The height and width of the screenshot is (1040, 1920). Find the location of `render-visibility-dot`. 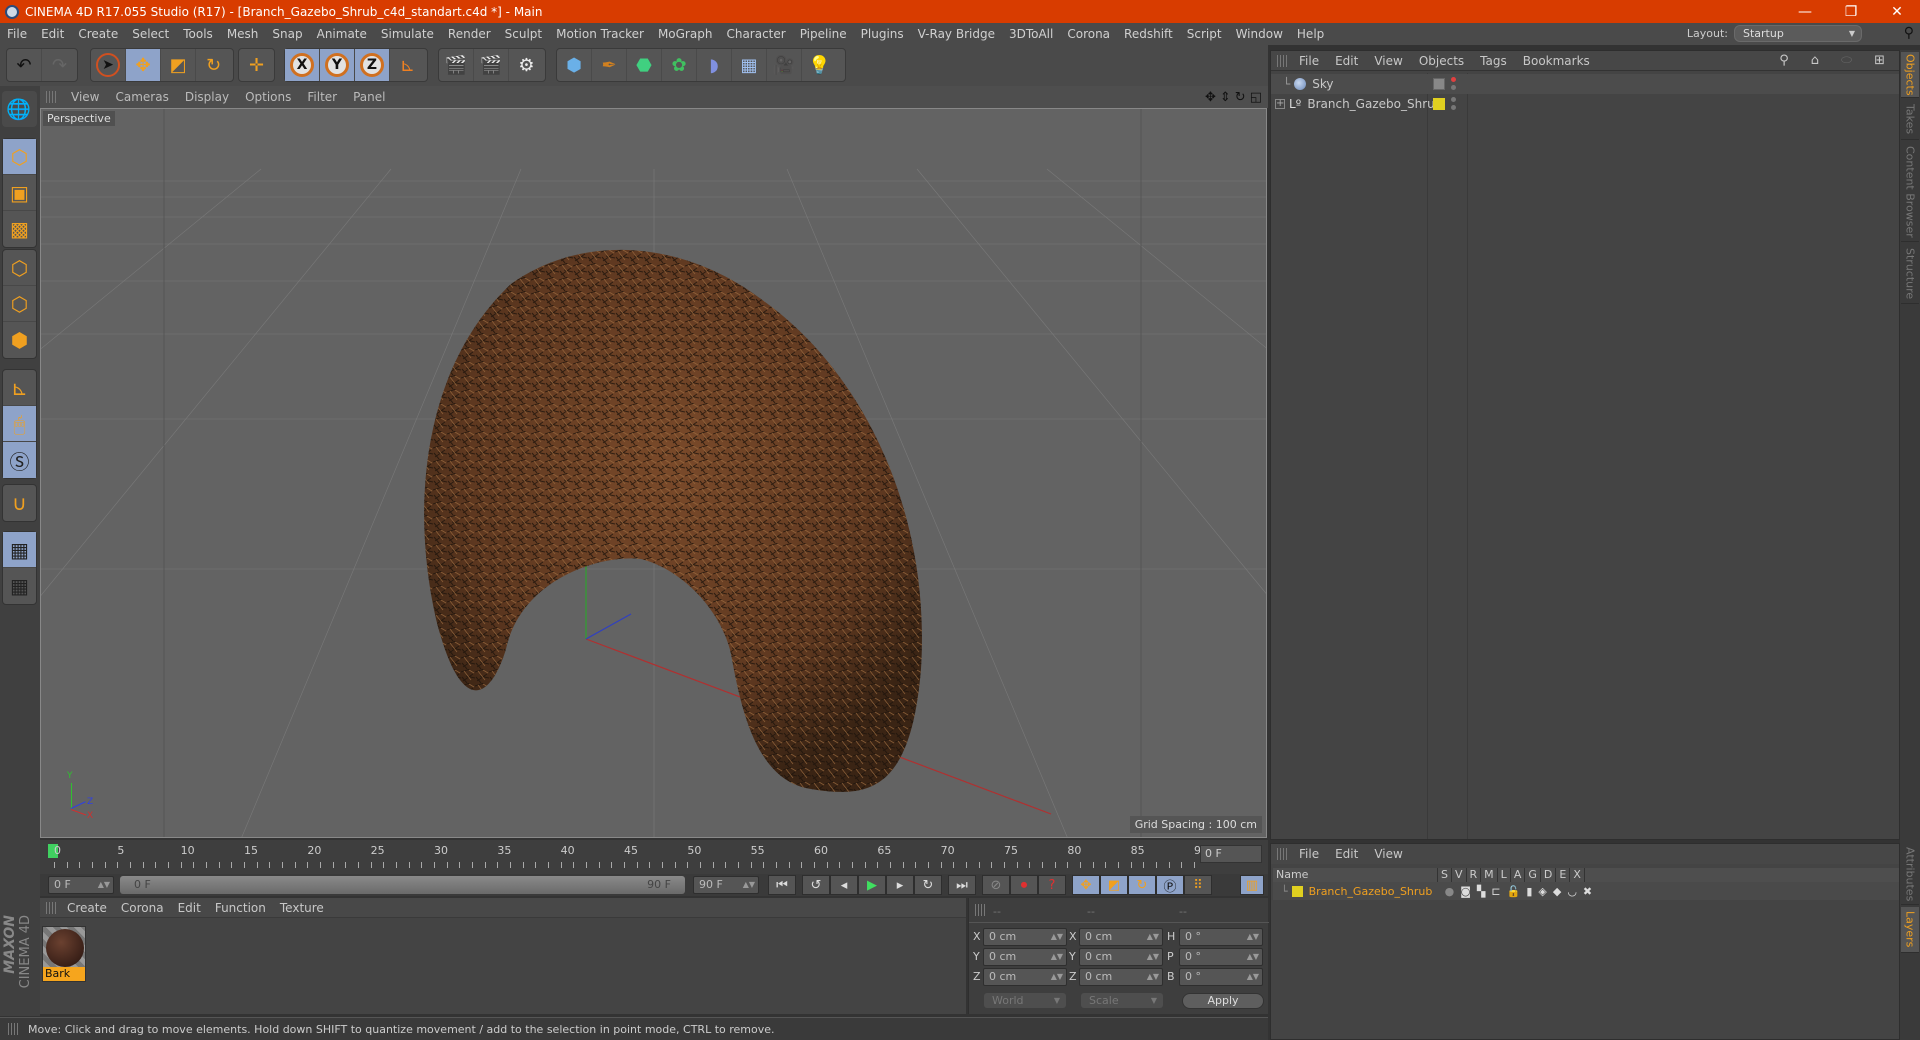

render-visibility-dot is located at coordinates (1453, 107).